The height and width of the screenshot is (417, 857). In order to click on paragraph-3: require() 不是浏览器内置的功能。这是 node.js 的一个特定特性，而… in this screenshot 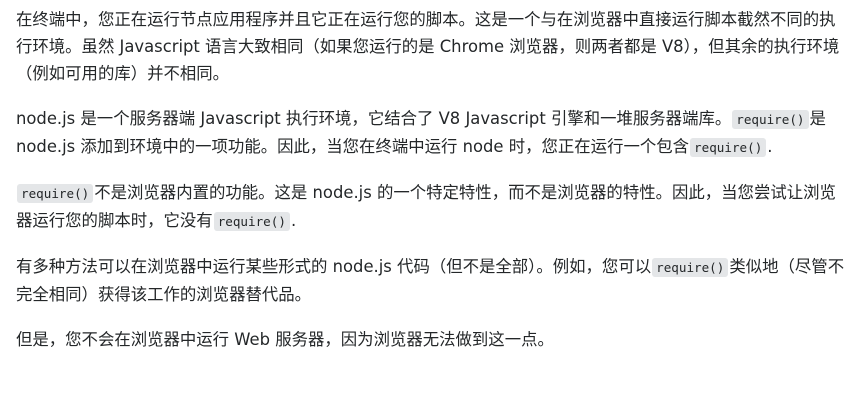, I will do `click(431, 207)`.